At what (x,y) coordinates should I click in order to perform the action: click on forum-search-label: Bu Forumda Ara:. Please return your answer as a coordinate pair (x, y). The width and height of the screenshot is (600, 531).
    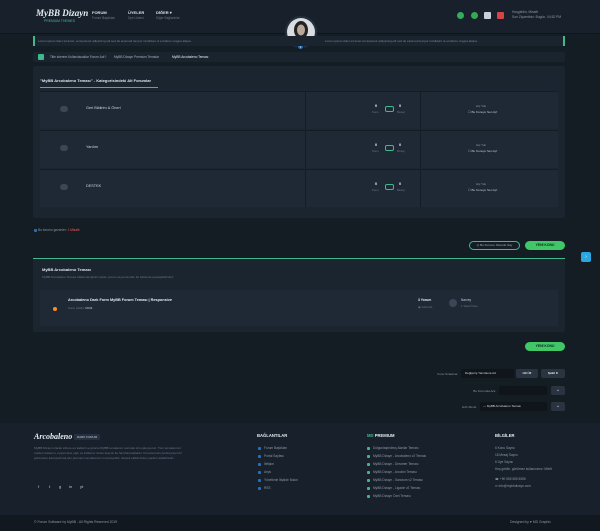
    Looking at the image, I should click on (484, 391).